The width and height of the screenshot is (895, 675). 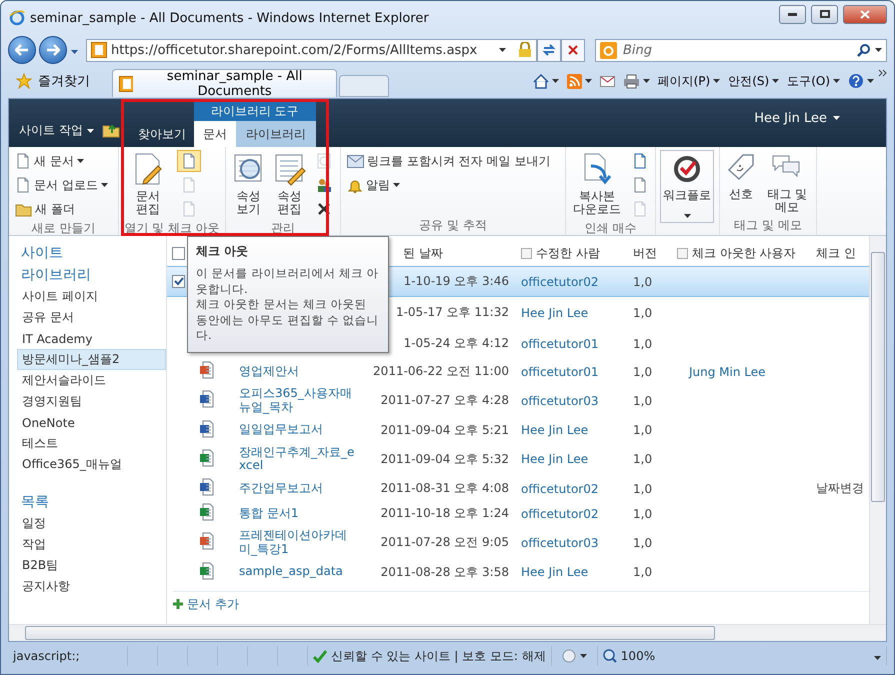 I want to click on column-header: 수정한 사람, so click(x=573, y=253).